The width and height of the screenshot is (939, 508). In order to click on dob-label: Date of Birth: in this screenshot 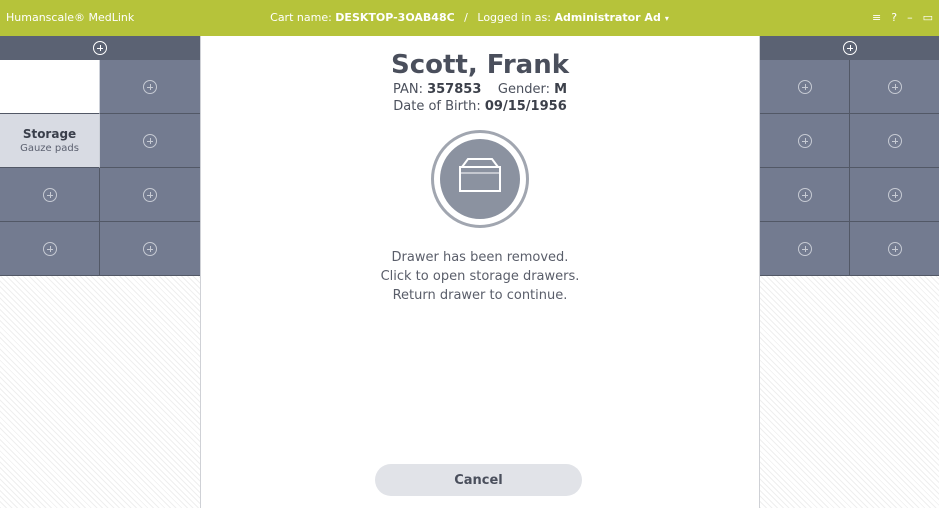, I will do `click(437, 106)`.